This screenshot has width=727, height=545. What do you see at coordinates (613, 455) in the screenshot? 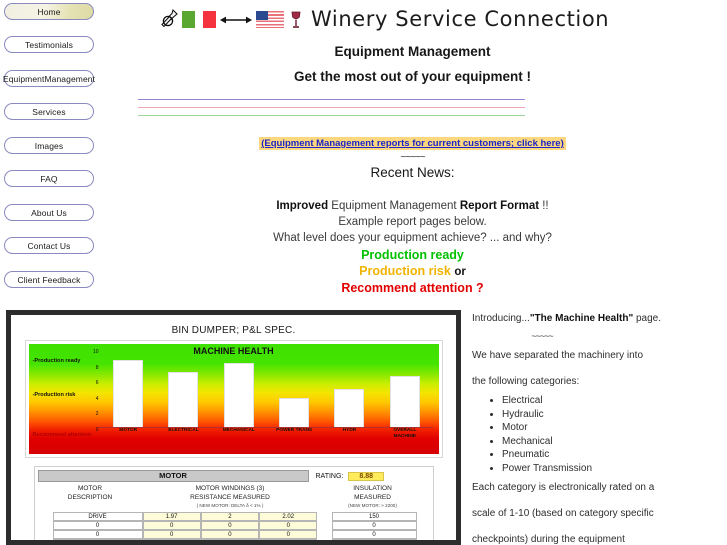
I see `list-item: Pneumatic` at bounding box center [613, 455].